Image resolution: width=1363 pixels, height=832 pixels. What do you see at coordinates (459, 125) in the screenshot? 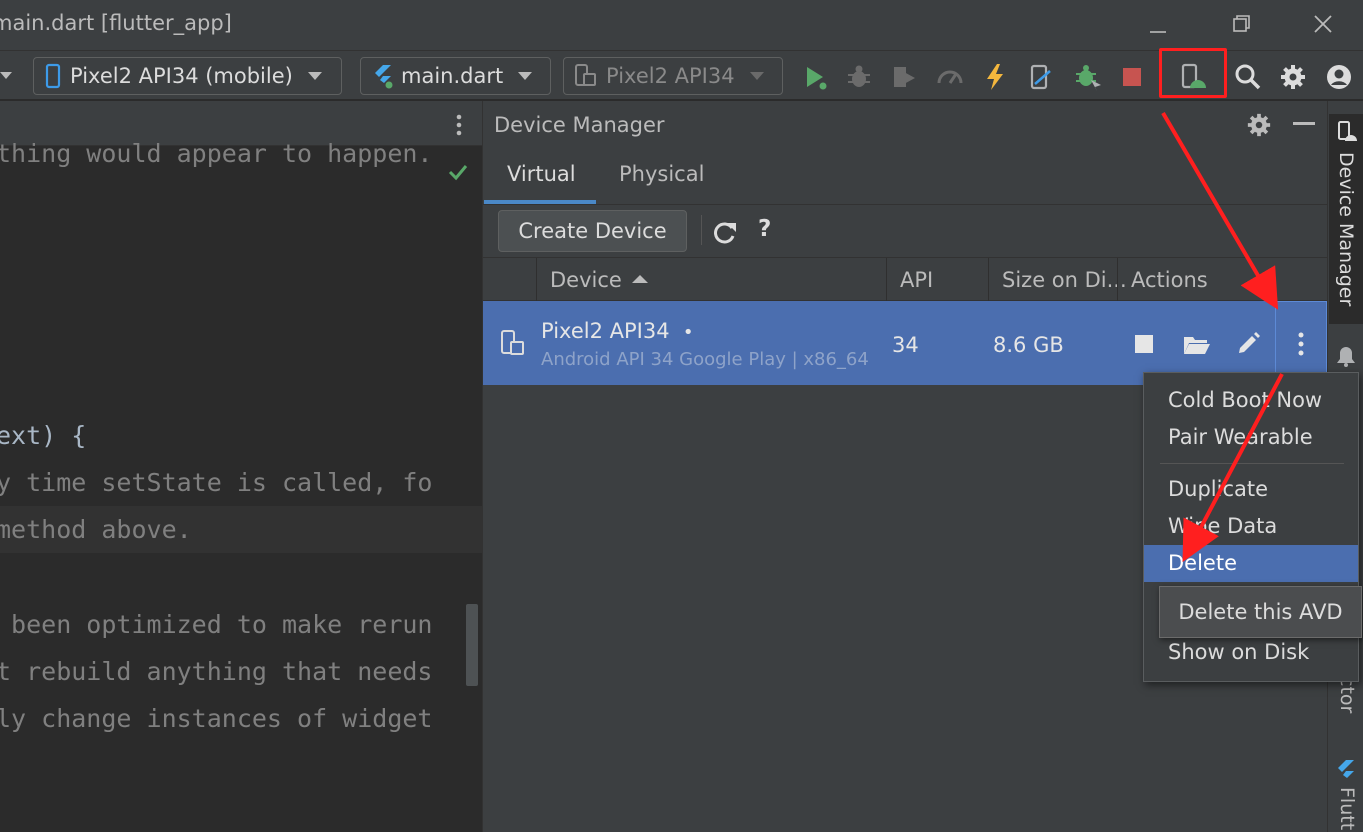
I see `more-options-icon` at bounding box center [459, 125].